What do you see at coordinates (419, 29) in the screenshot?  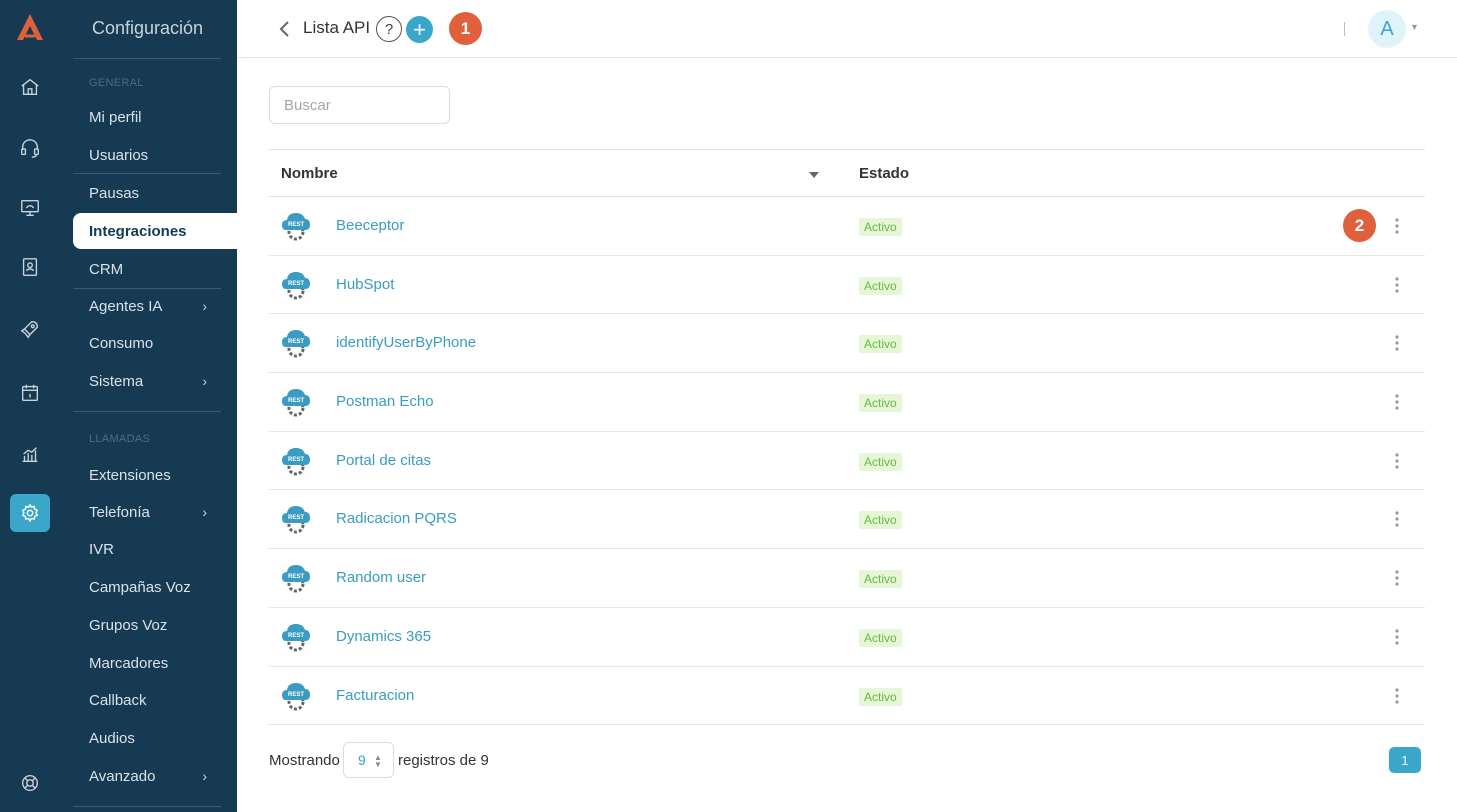 I see `add-api-button: +` at bounding box center [419, 29].